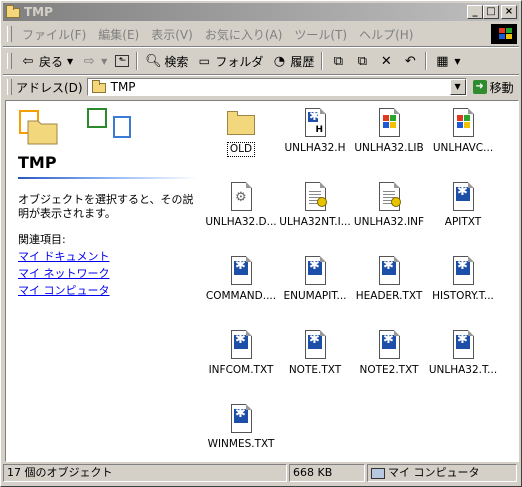 This screenshot has height=487, width=522. I want to click on search-button: 🔍︎ 検索, so click(166, 61).